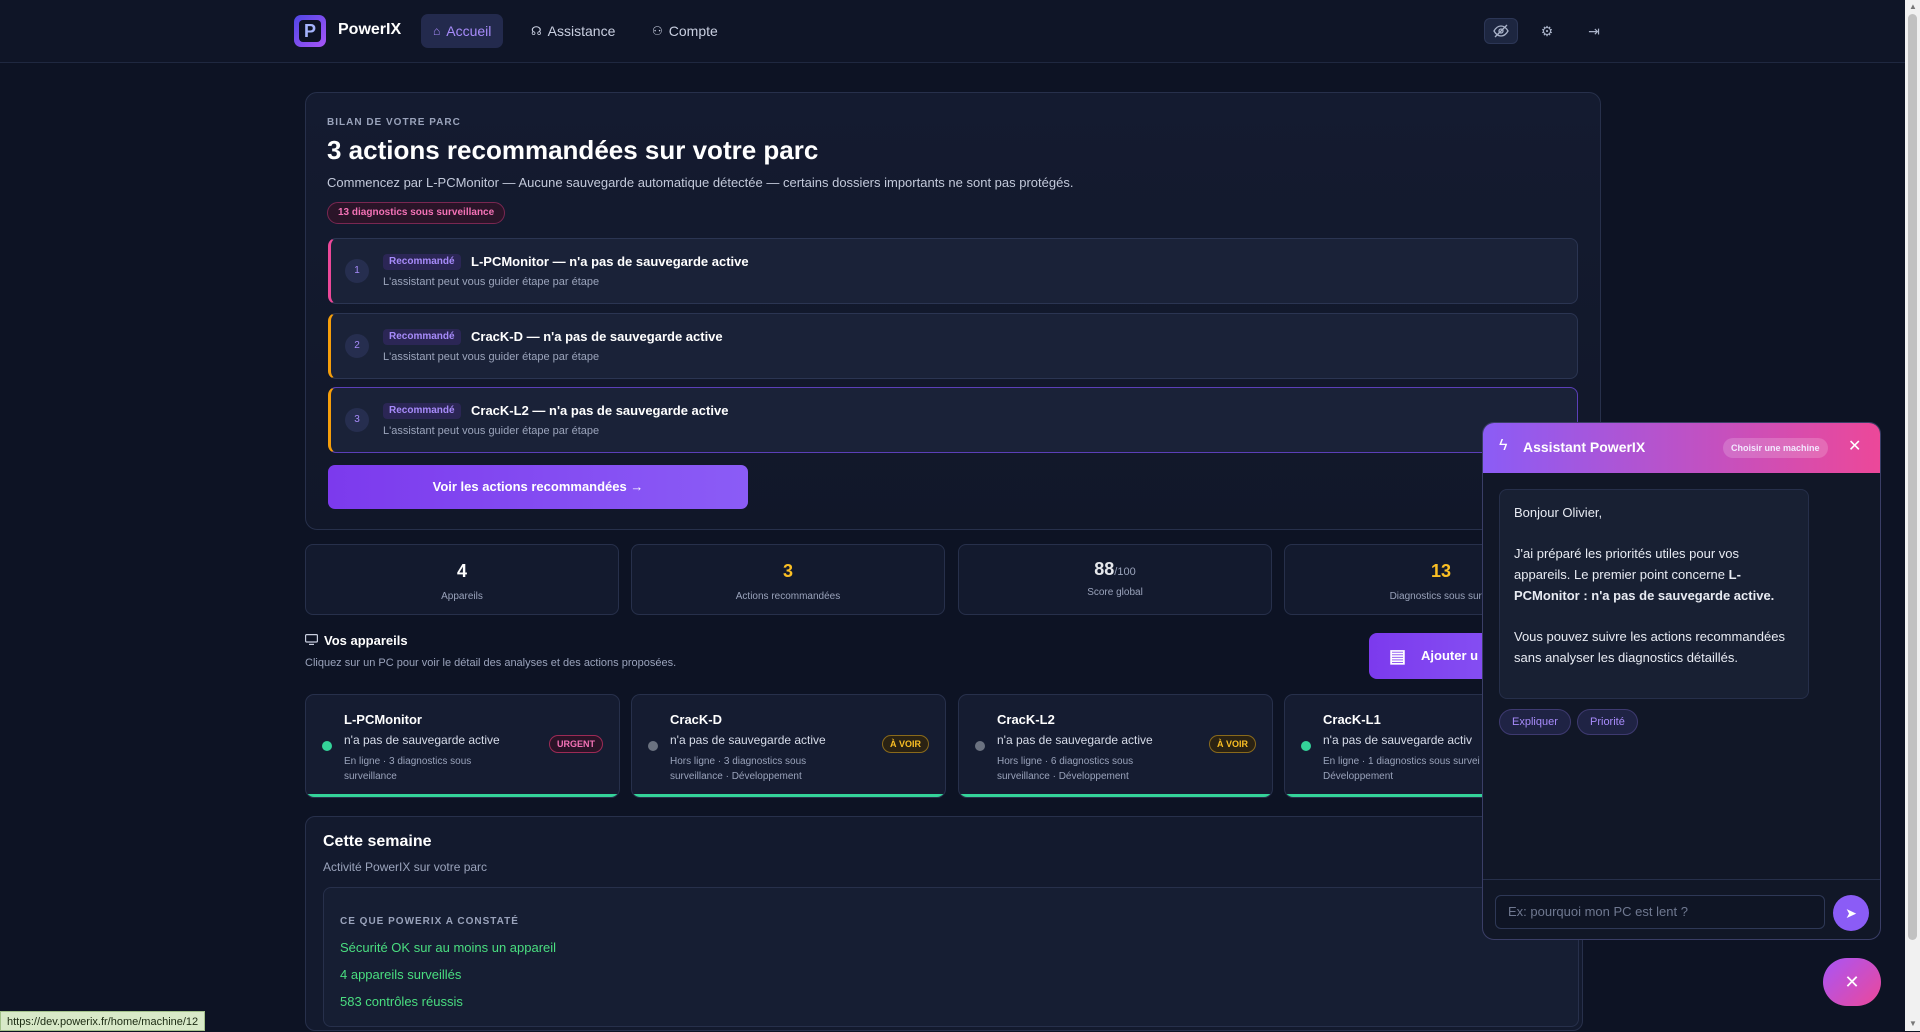 The width and height of the screenshot is (1920, 1032). I want to click on user-icon: ⚇, so click(657, 31).